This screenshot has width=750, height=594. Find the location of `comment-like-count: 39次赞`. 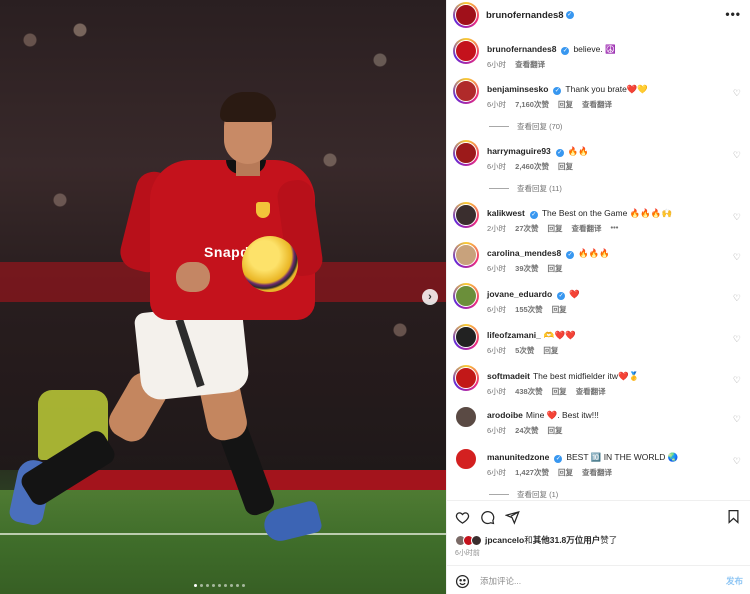

comment-like-count: 39次赞 is located at coordinates (526, 268).